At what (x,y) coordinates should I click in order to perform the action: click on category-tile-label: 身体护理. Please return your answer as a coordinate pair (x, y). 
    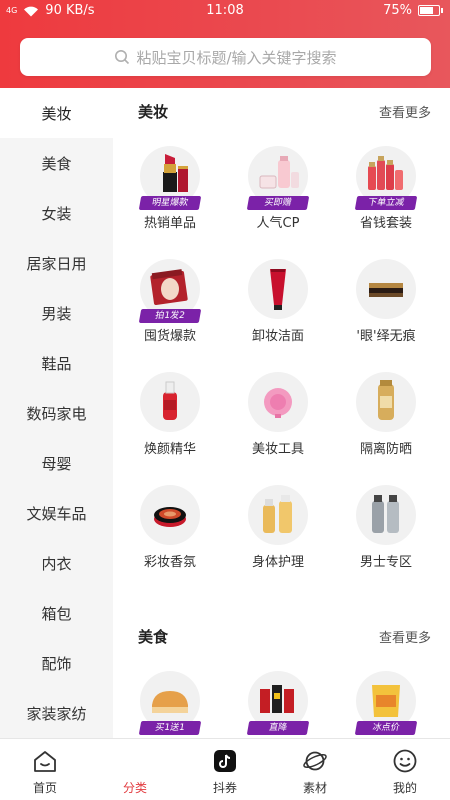
    Looking at the image, I should click on (277, 562).